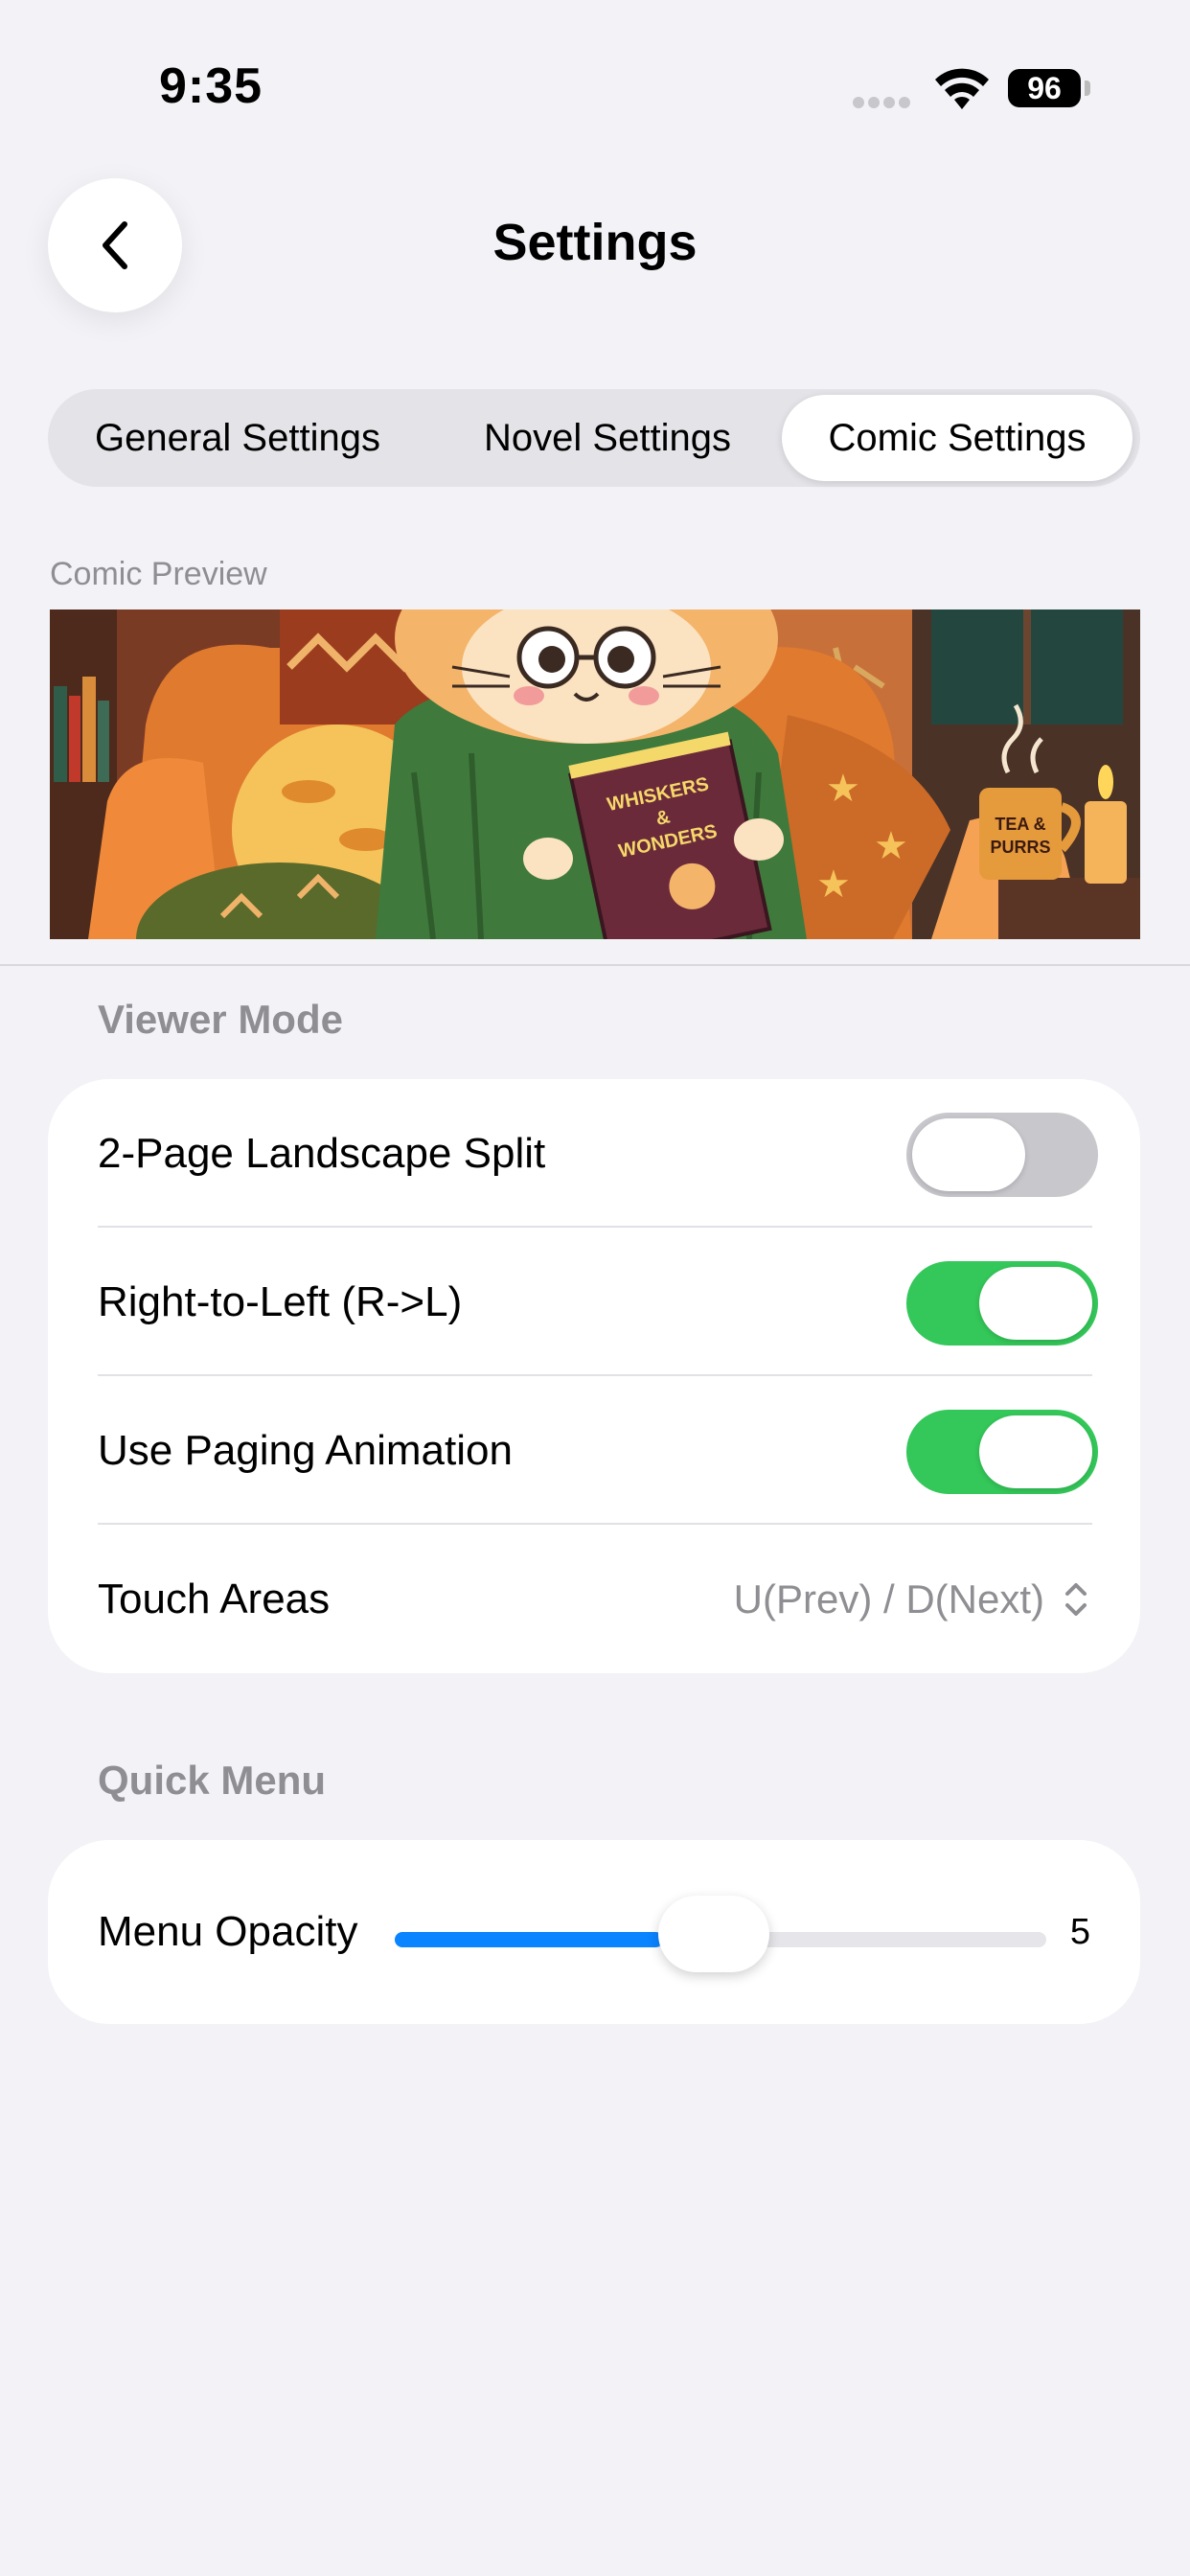  Describe the element at coordinates (1020, 824) in the screenshot. I see `mug-text-line-1: TEA &` at that location.